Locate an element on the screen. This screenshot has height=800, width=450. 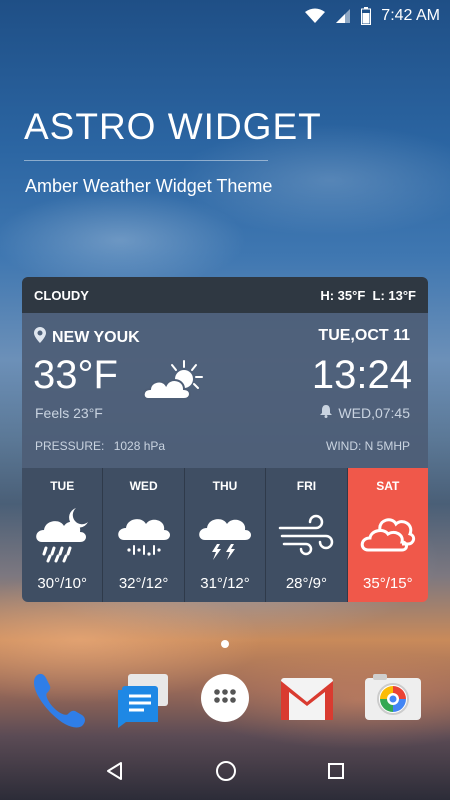
location-pin-icon is located at coordinates (40, 337).